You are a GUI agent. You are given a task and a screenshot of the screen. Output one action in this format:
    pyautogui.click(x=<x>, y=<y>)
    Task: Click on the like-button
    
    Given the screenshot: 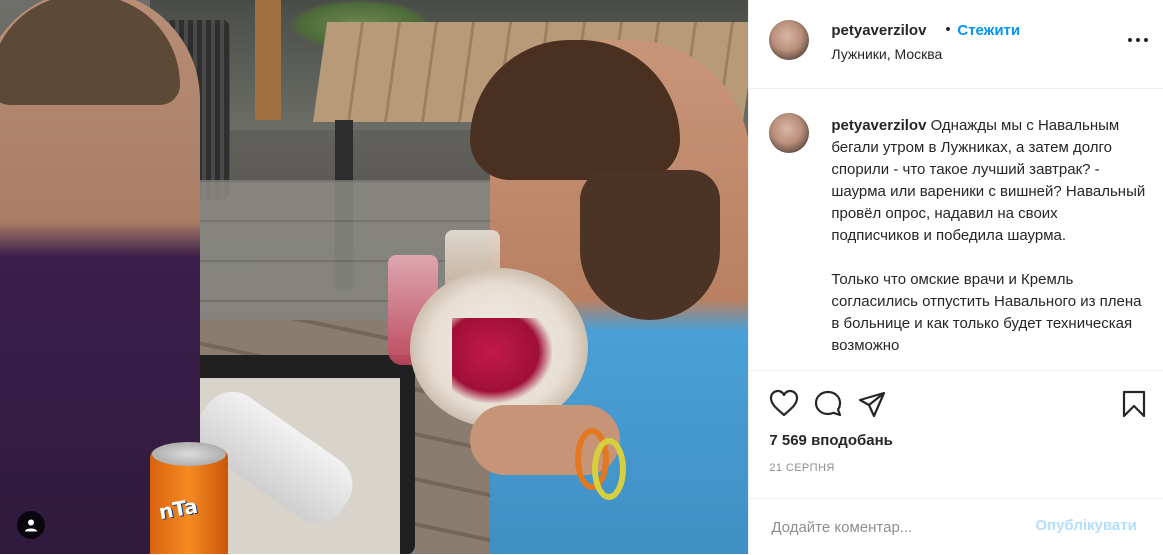 What is the action you would take?
    pyautogui.click(x=784, y=403)
    